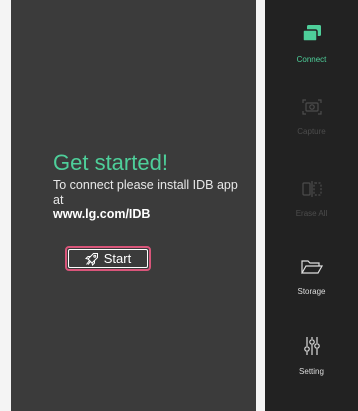  What do you see at coordinates (311, 291) in the screenshot?
I see `sidebar-item-label: Storage` at bounding box center [311, 291].